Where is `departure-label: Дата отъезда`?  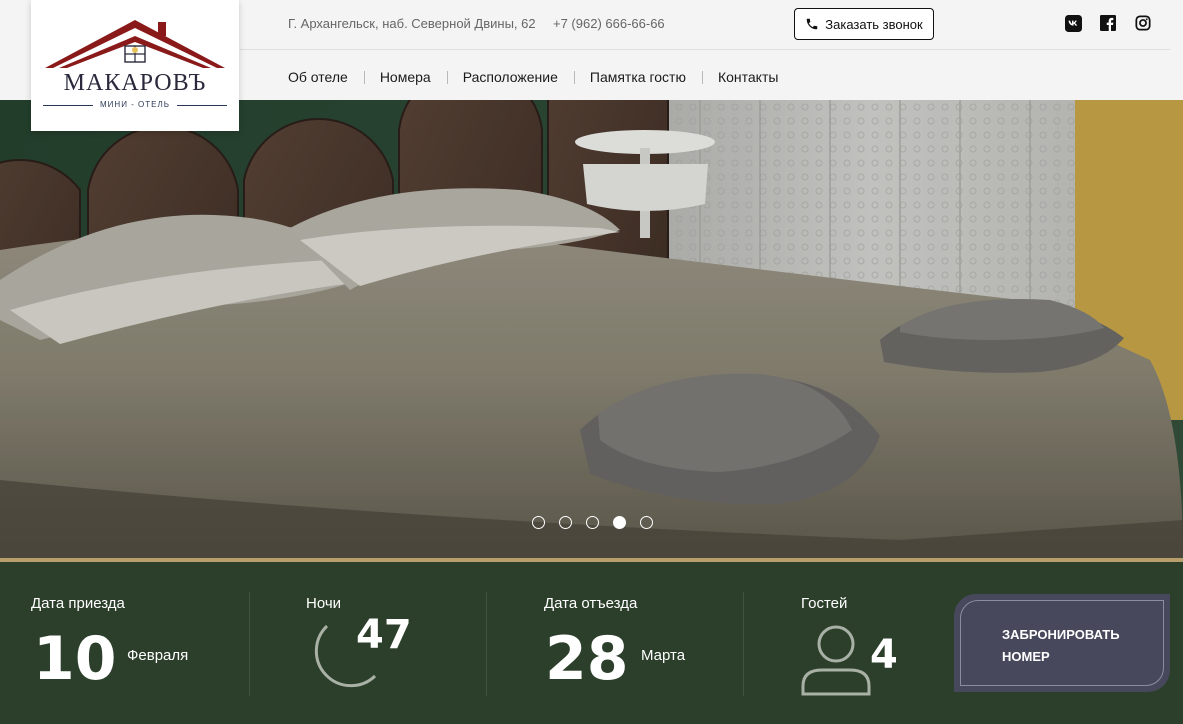 departure-label: Дата отъезда is located at coordinates (591, 603).